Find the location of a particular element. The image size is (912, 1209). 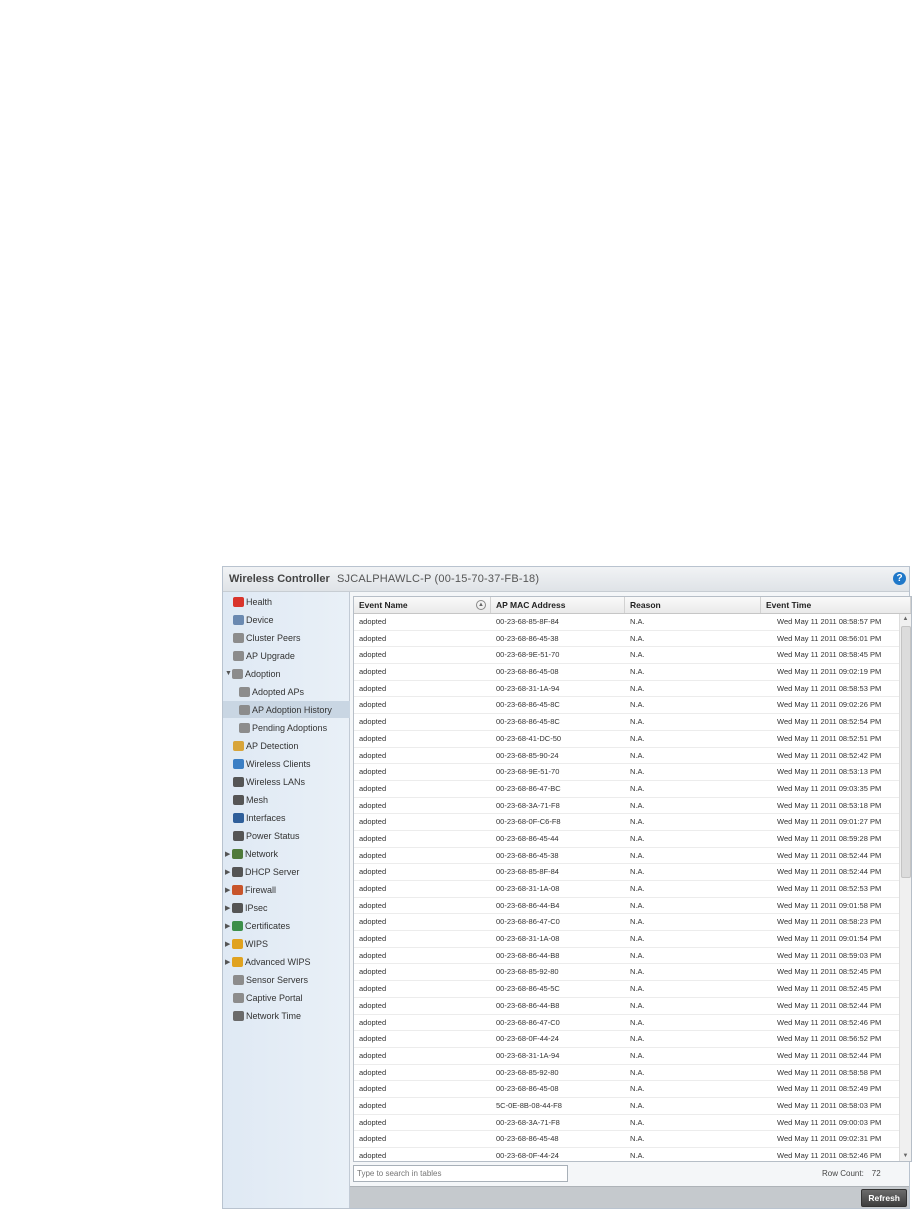

vertical-scrollbar: ▲ ▼ is located at coordinates (905, 887).